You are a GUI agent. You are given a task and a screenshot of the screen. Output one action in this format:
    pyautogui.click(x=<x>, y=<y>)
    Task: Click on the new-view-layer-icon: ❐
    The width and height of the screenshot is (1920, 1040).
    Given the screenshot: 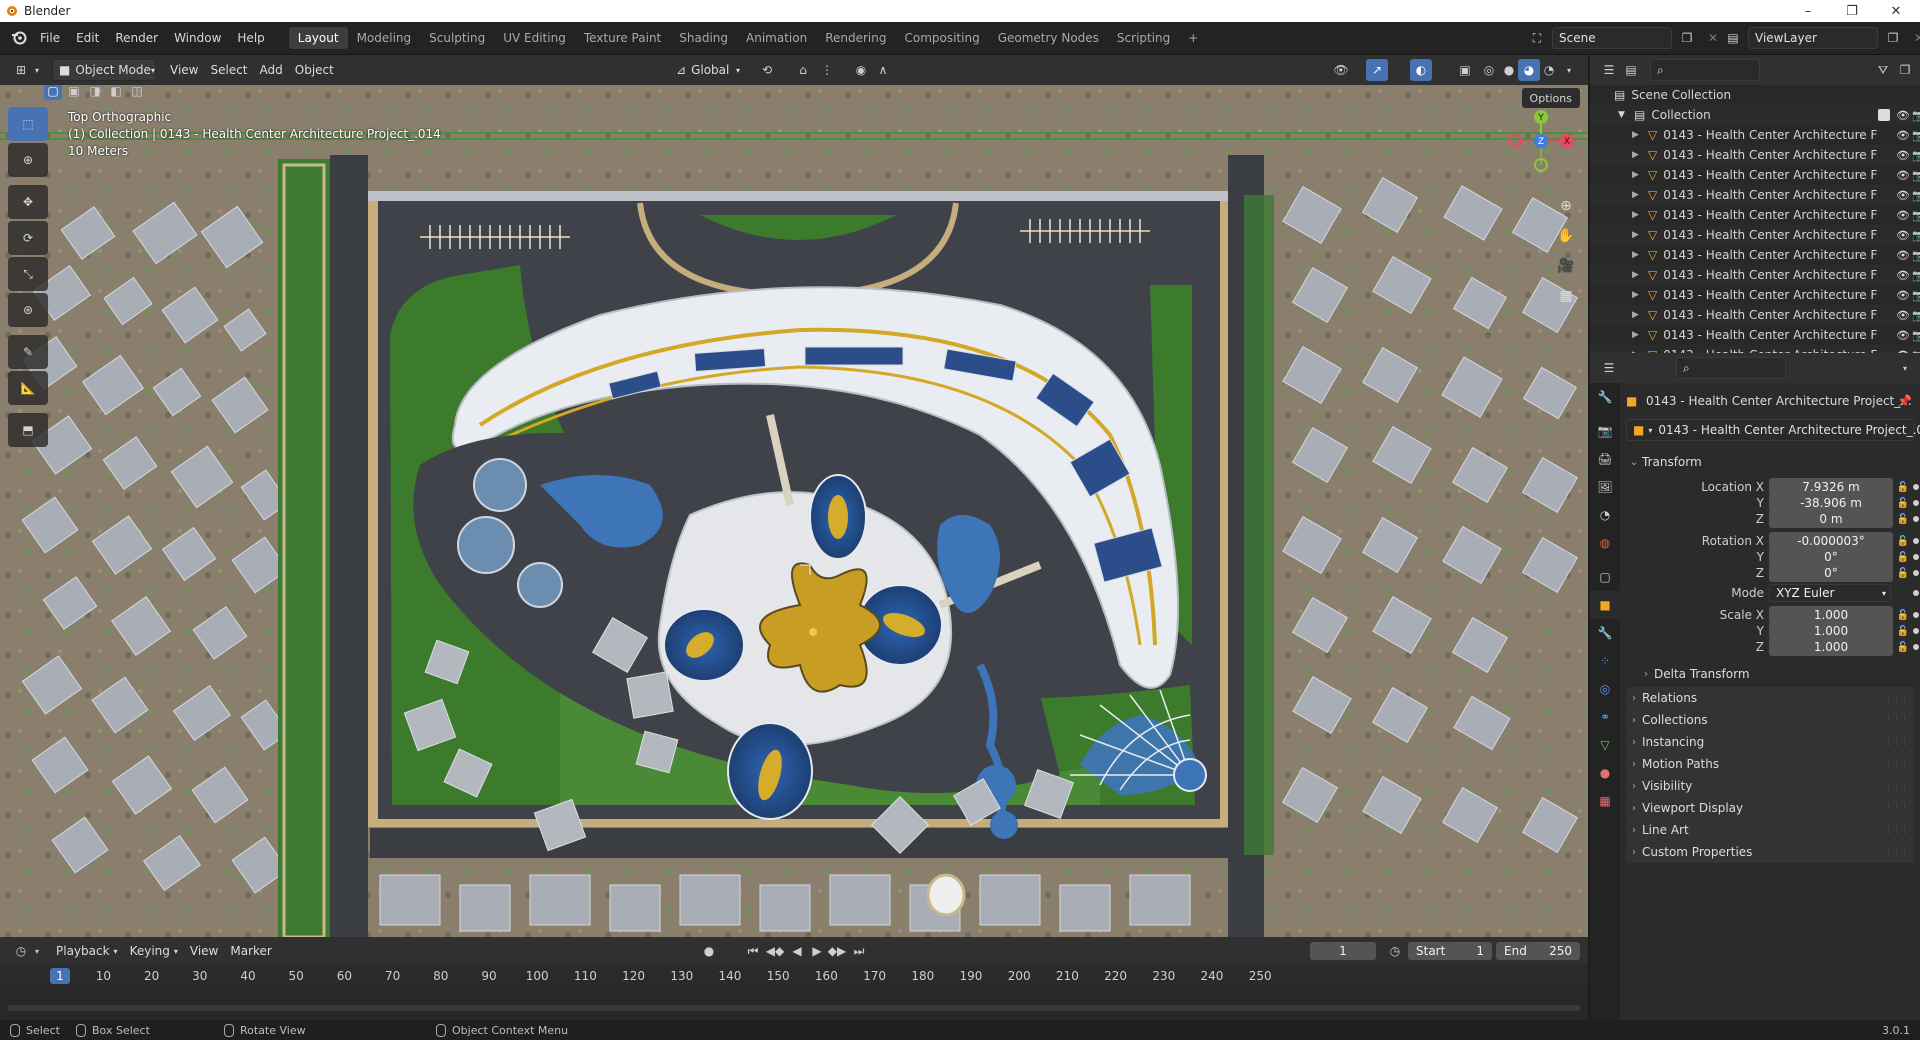 What is the action you would take?
    pyautogui.click(x=1893, y=38)
    